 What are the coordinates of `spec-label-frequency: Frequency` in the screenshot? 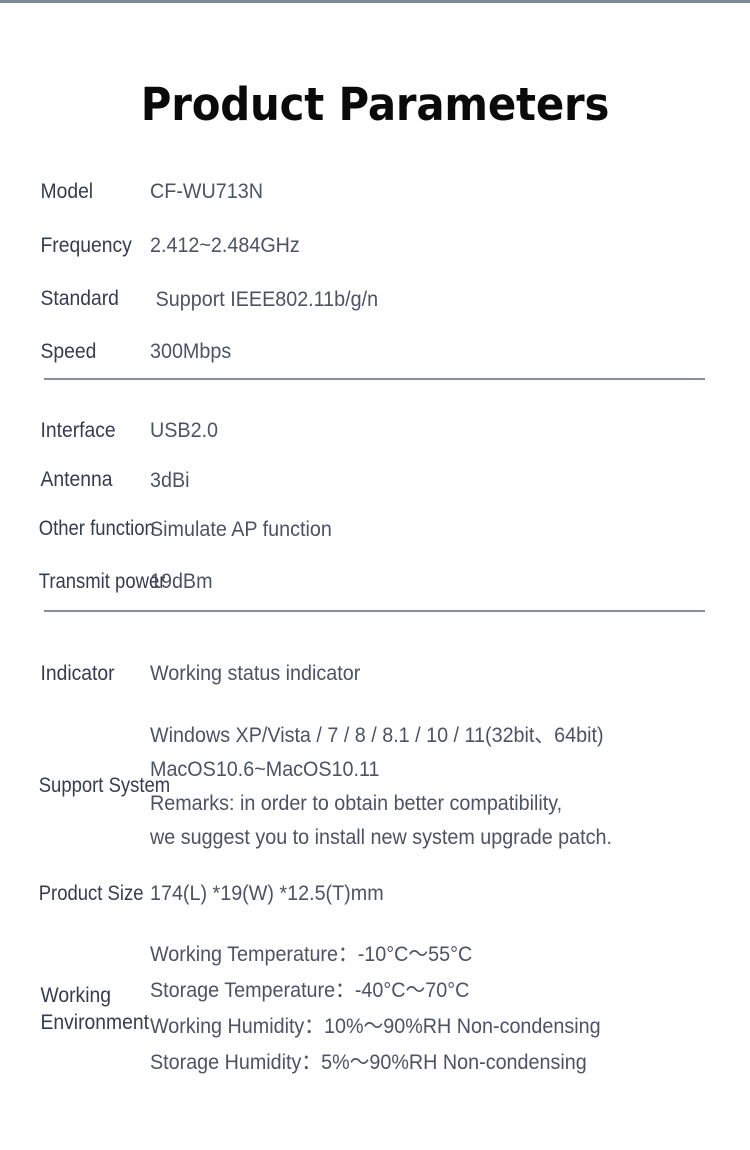 It's located at (86, 245).